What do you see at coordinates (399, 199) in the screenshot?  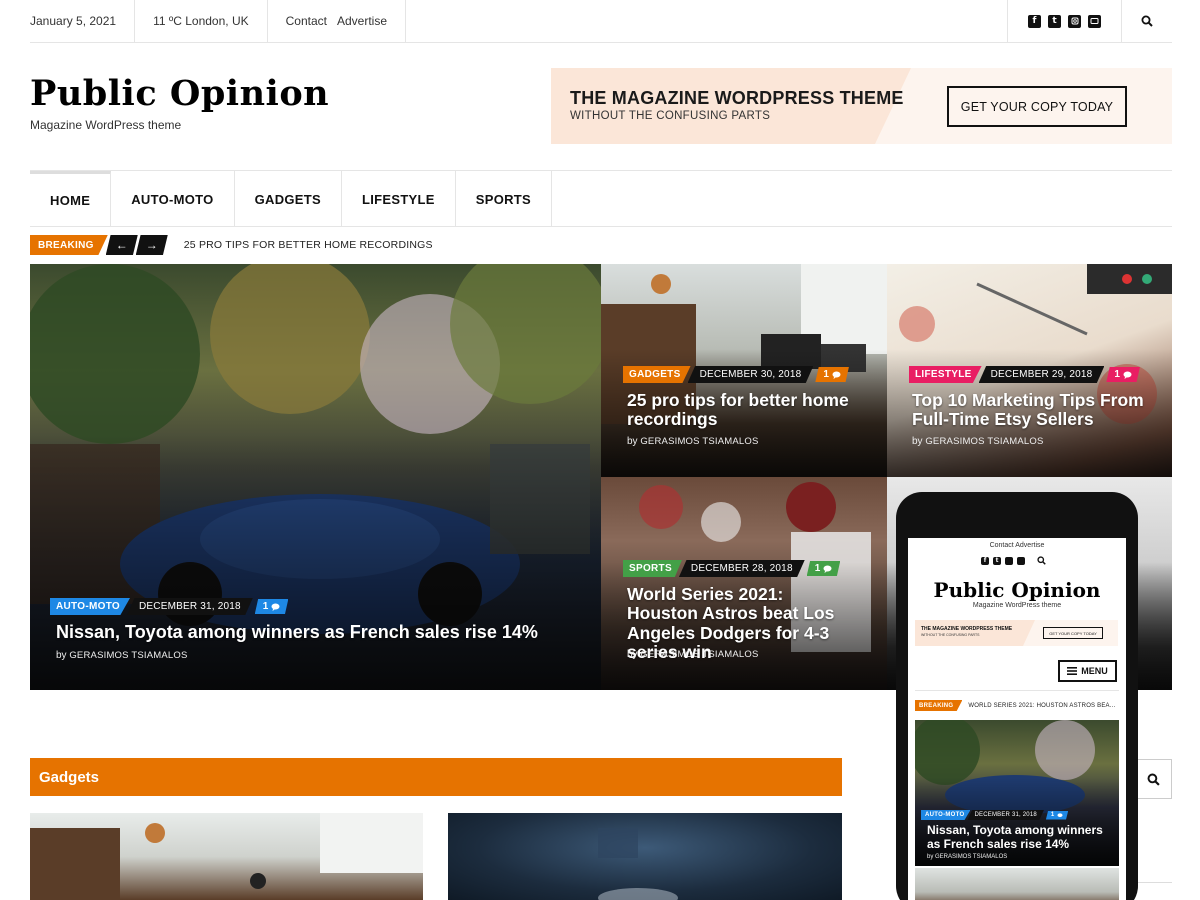 I see `nav-item-lifestyle: LIFESTYLE` at bounding box center [399, 199].